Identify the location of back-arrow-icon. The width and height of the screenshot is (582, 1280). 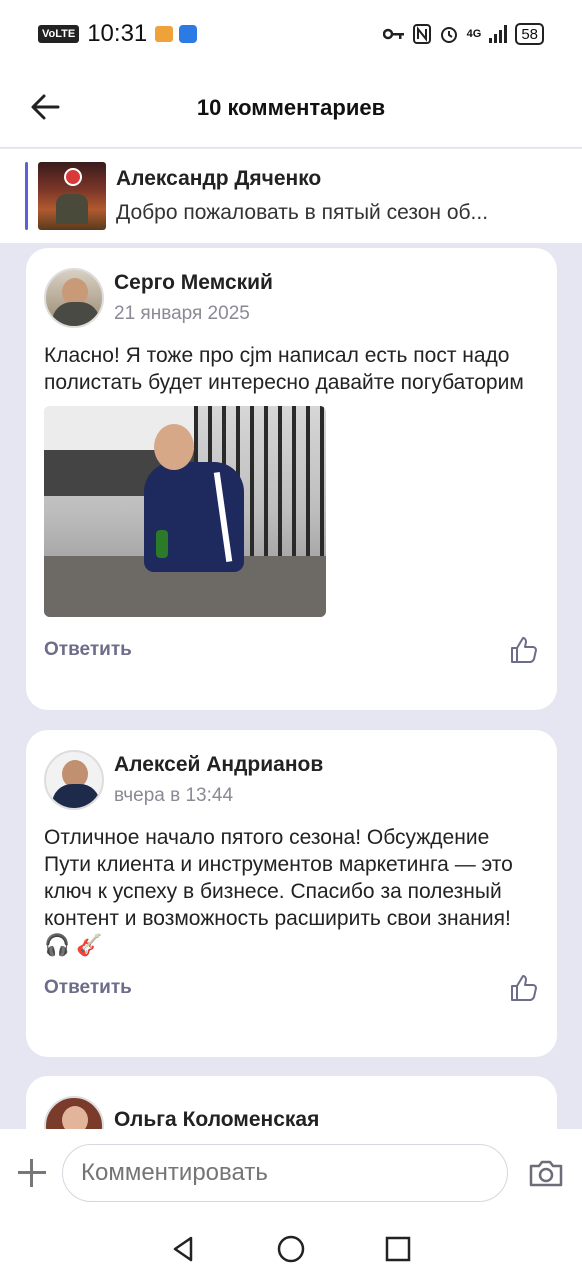
(45, 107).